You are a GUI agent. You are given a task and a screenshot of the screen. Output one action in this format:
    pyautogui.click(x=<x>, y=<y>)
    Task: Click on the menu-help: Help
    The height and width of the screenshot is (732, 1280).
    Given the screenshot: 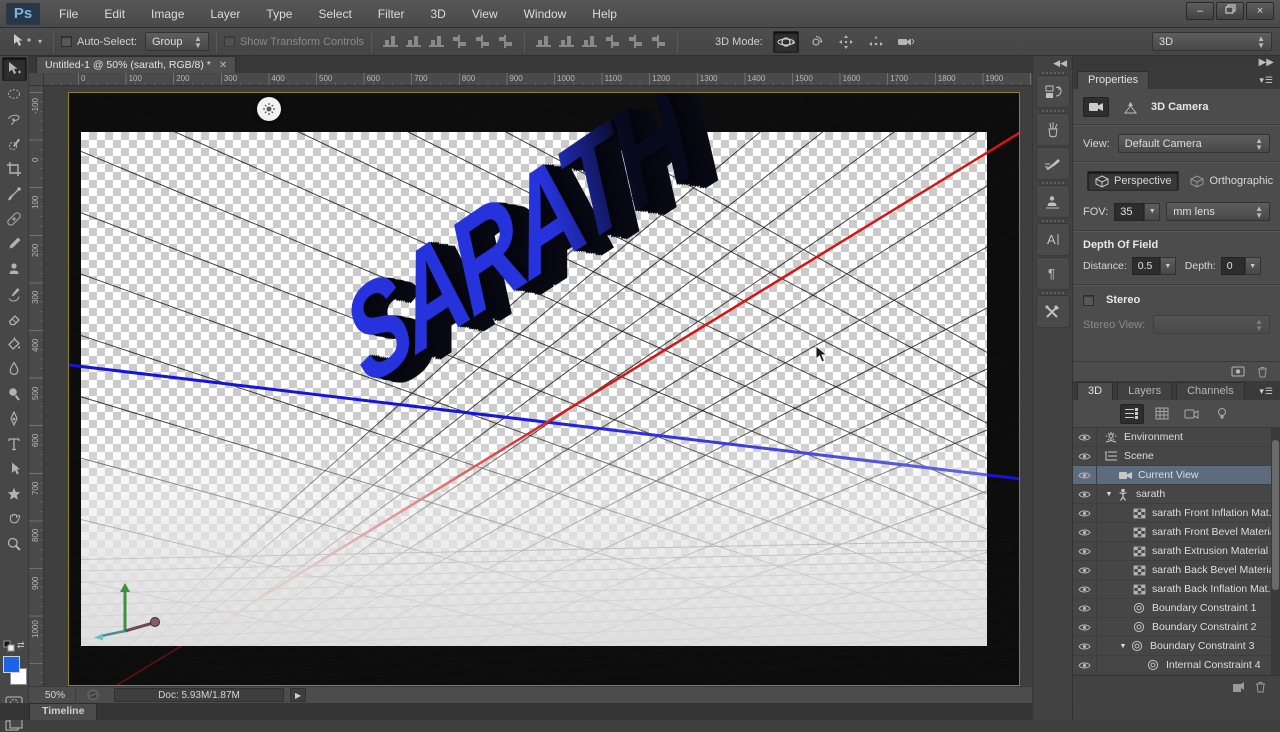 What is the action you would take?
    pyautogui.click(x=604, y=14)
    